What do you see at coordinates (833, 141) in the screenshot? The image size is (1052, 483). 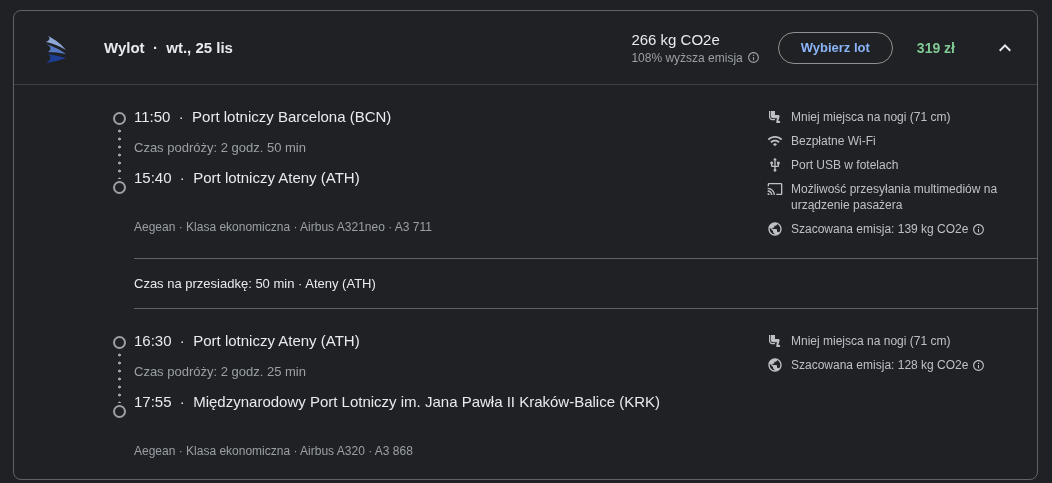 I see `amenity-text: Bezpłatne Wi-Fi` at bounding box center [833, 141].